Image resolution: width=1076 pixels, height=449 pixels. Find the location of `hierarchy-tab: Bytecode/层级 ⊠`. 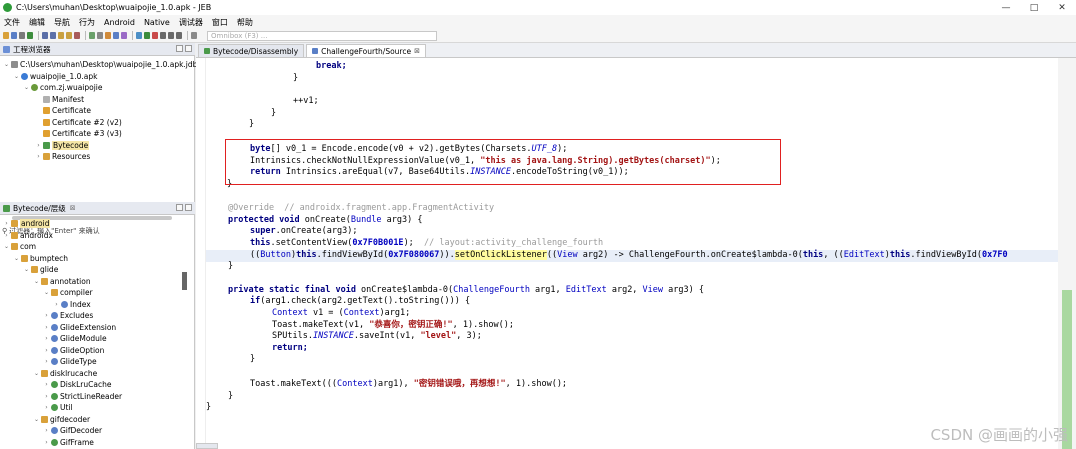

hierarchy-tab: Bytecode/层级 ⊠ is located at coordinates (97, 208).